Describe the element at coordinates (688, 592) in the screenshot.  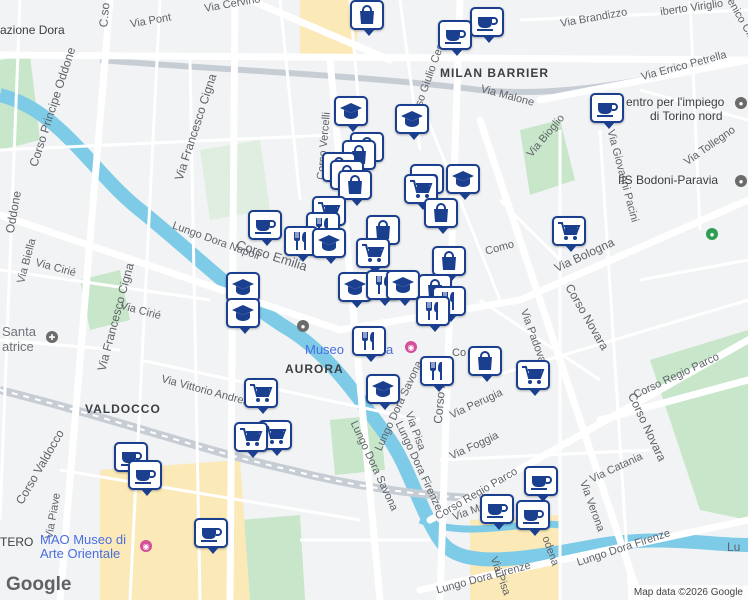
I see `map-attribution: Map data ©2026 Google` at that location.